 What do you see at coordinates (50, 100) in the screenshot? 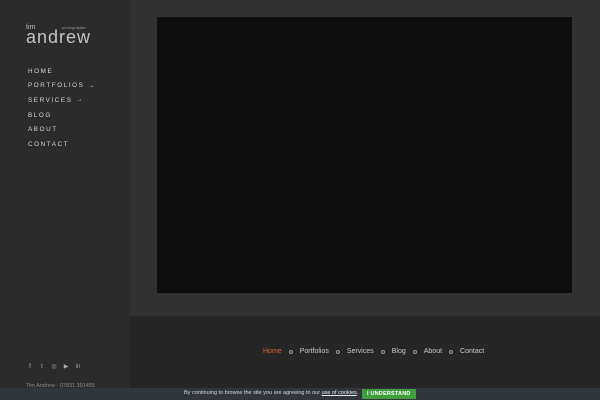
I see `sidebar-item-label: SERVICES` at bounding box center [50, 100].